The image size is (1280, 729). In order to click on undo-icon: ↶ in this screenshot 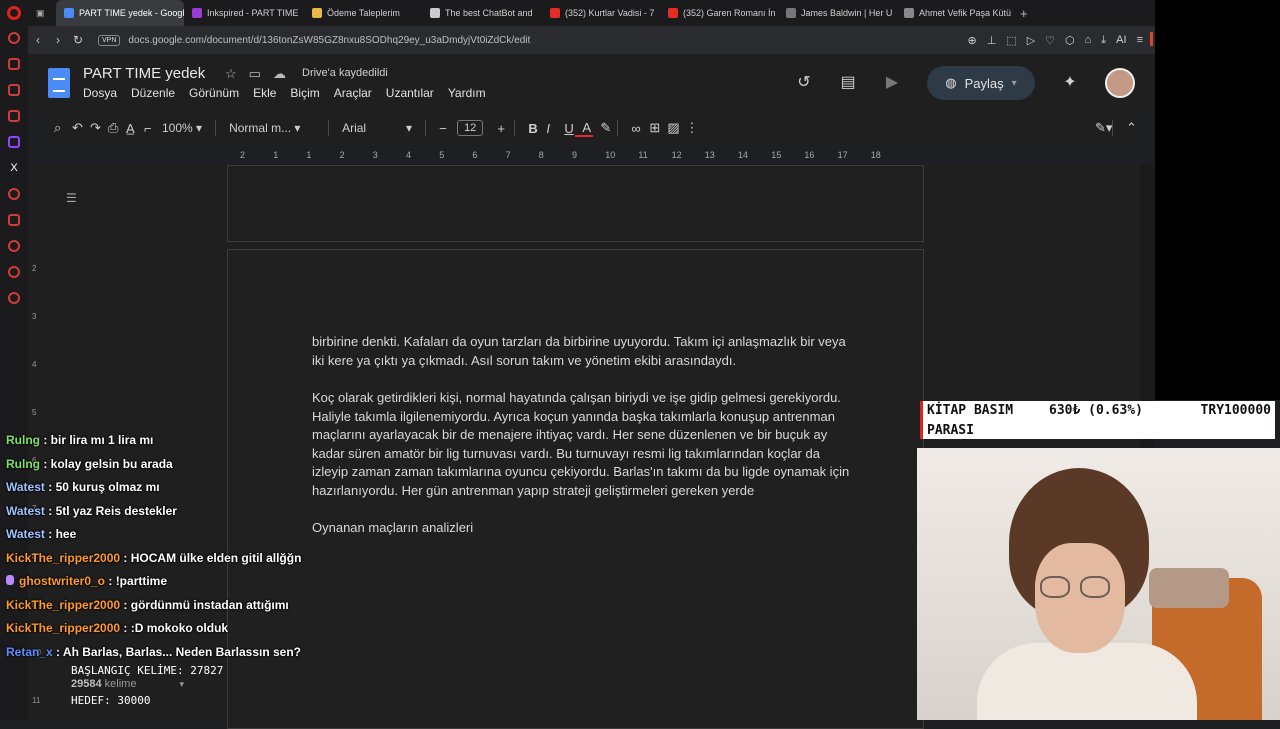, I will do `click(74, 128)`.